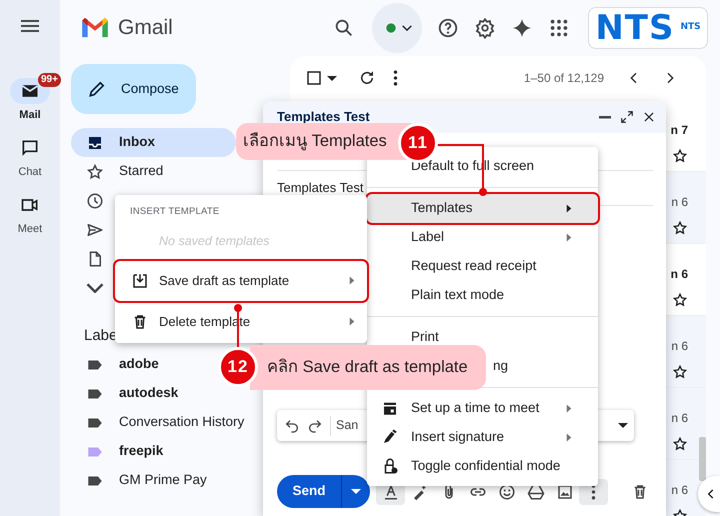 The height and width of the screenshot is (516, 720). I want to click on unread-count-badge: 99+, so click(49, 80).